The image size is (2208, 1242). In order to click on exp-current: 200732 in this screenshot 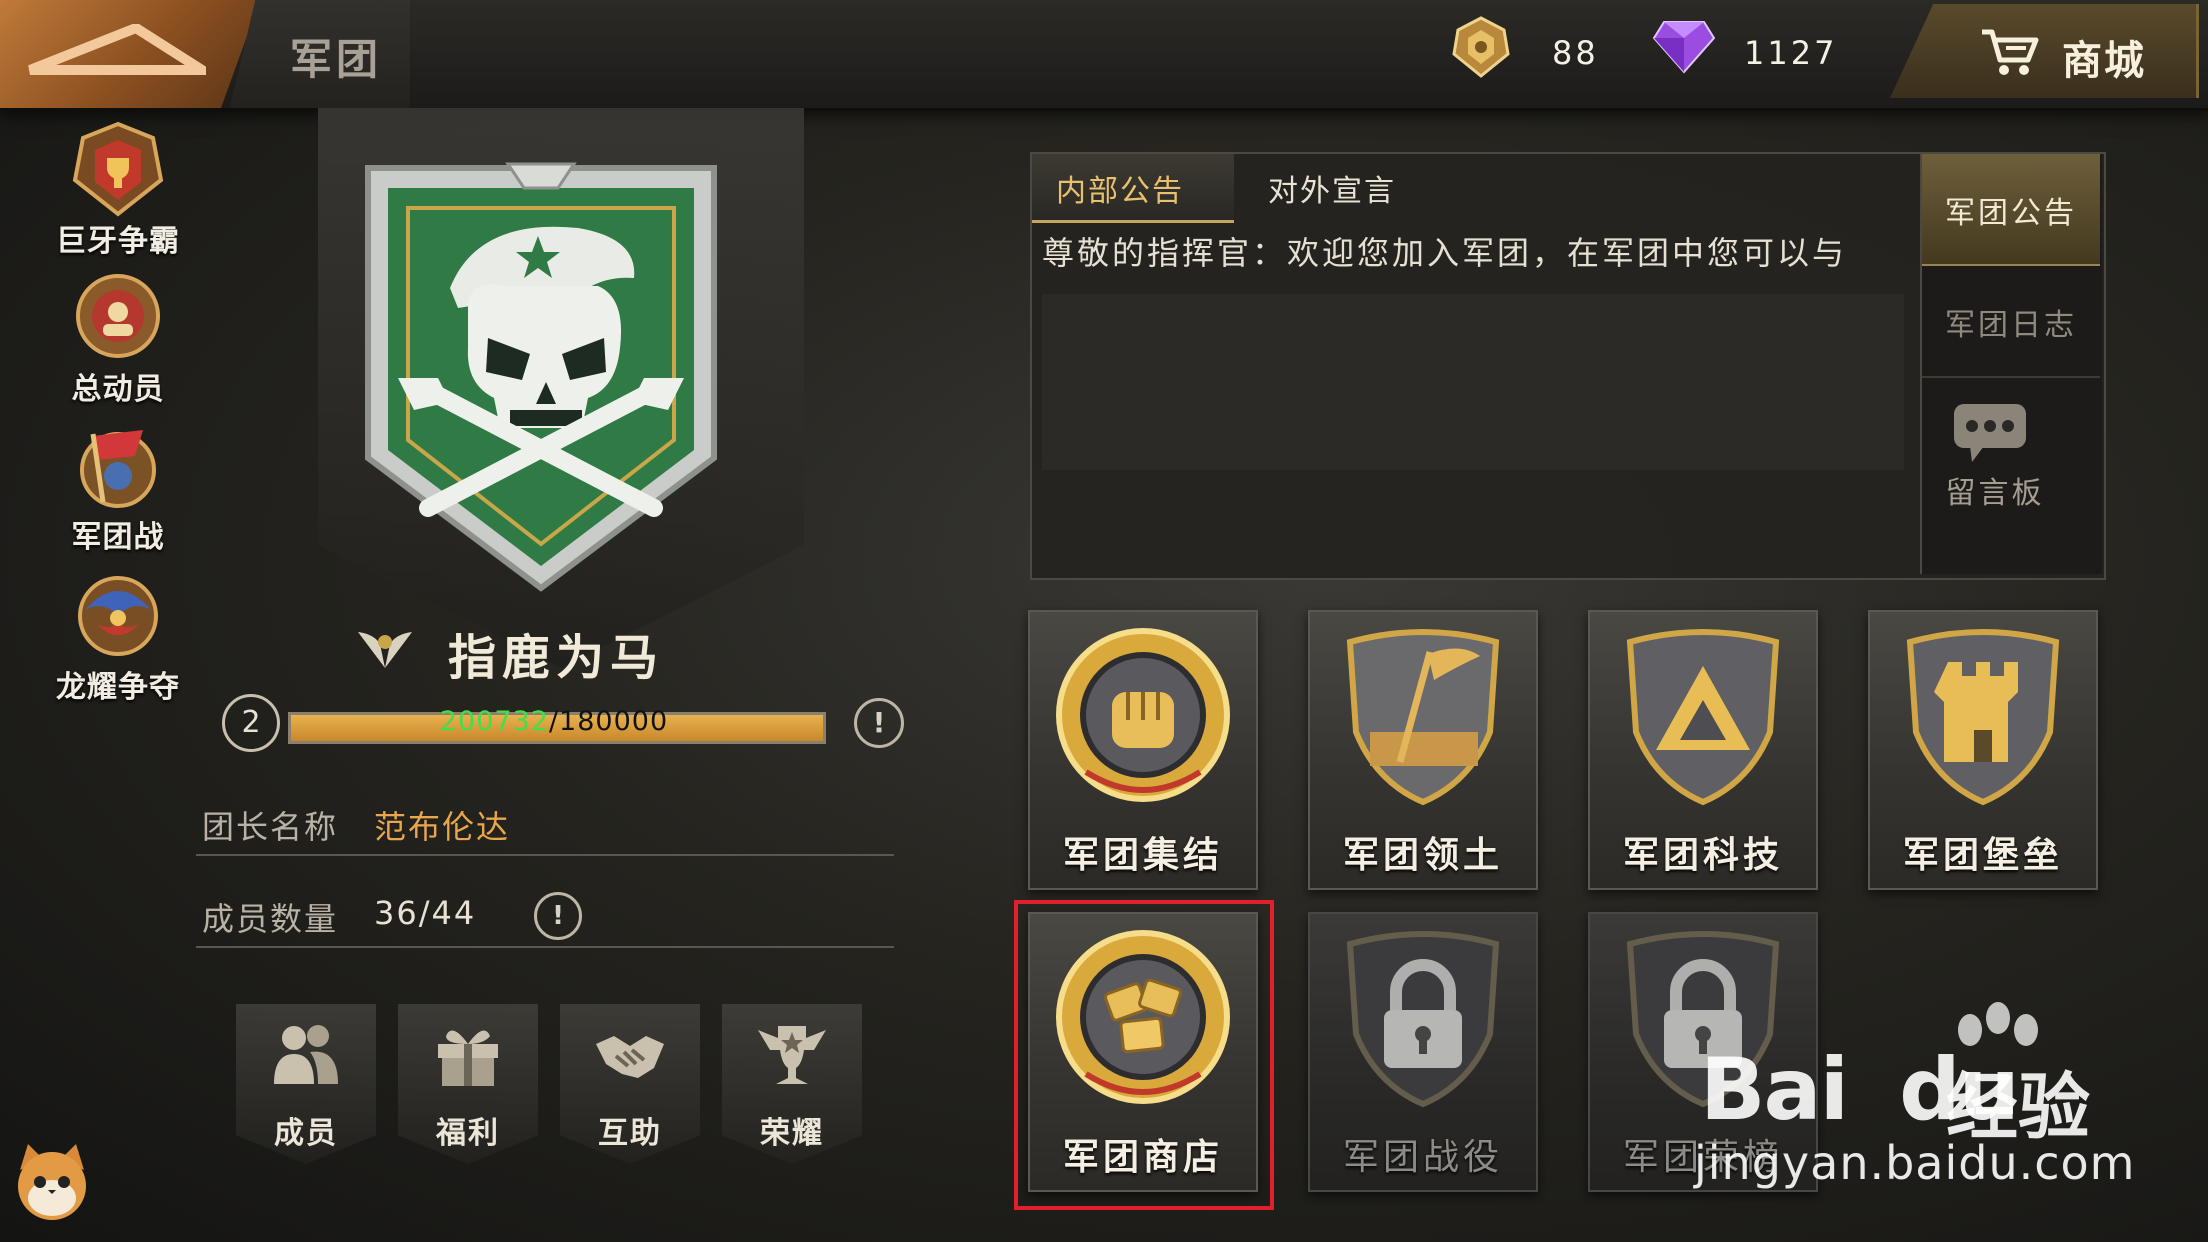, I will do `click(494, 721)`.